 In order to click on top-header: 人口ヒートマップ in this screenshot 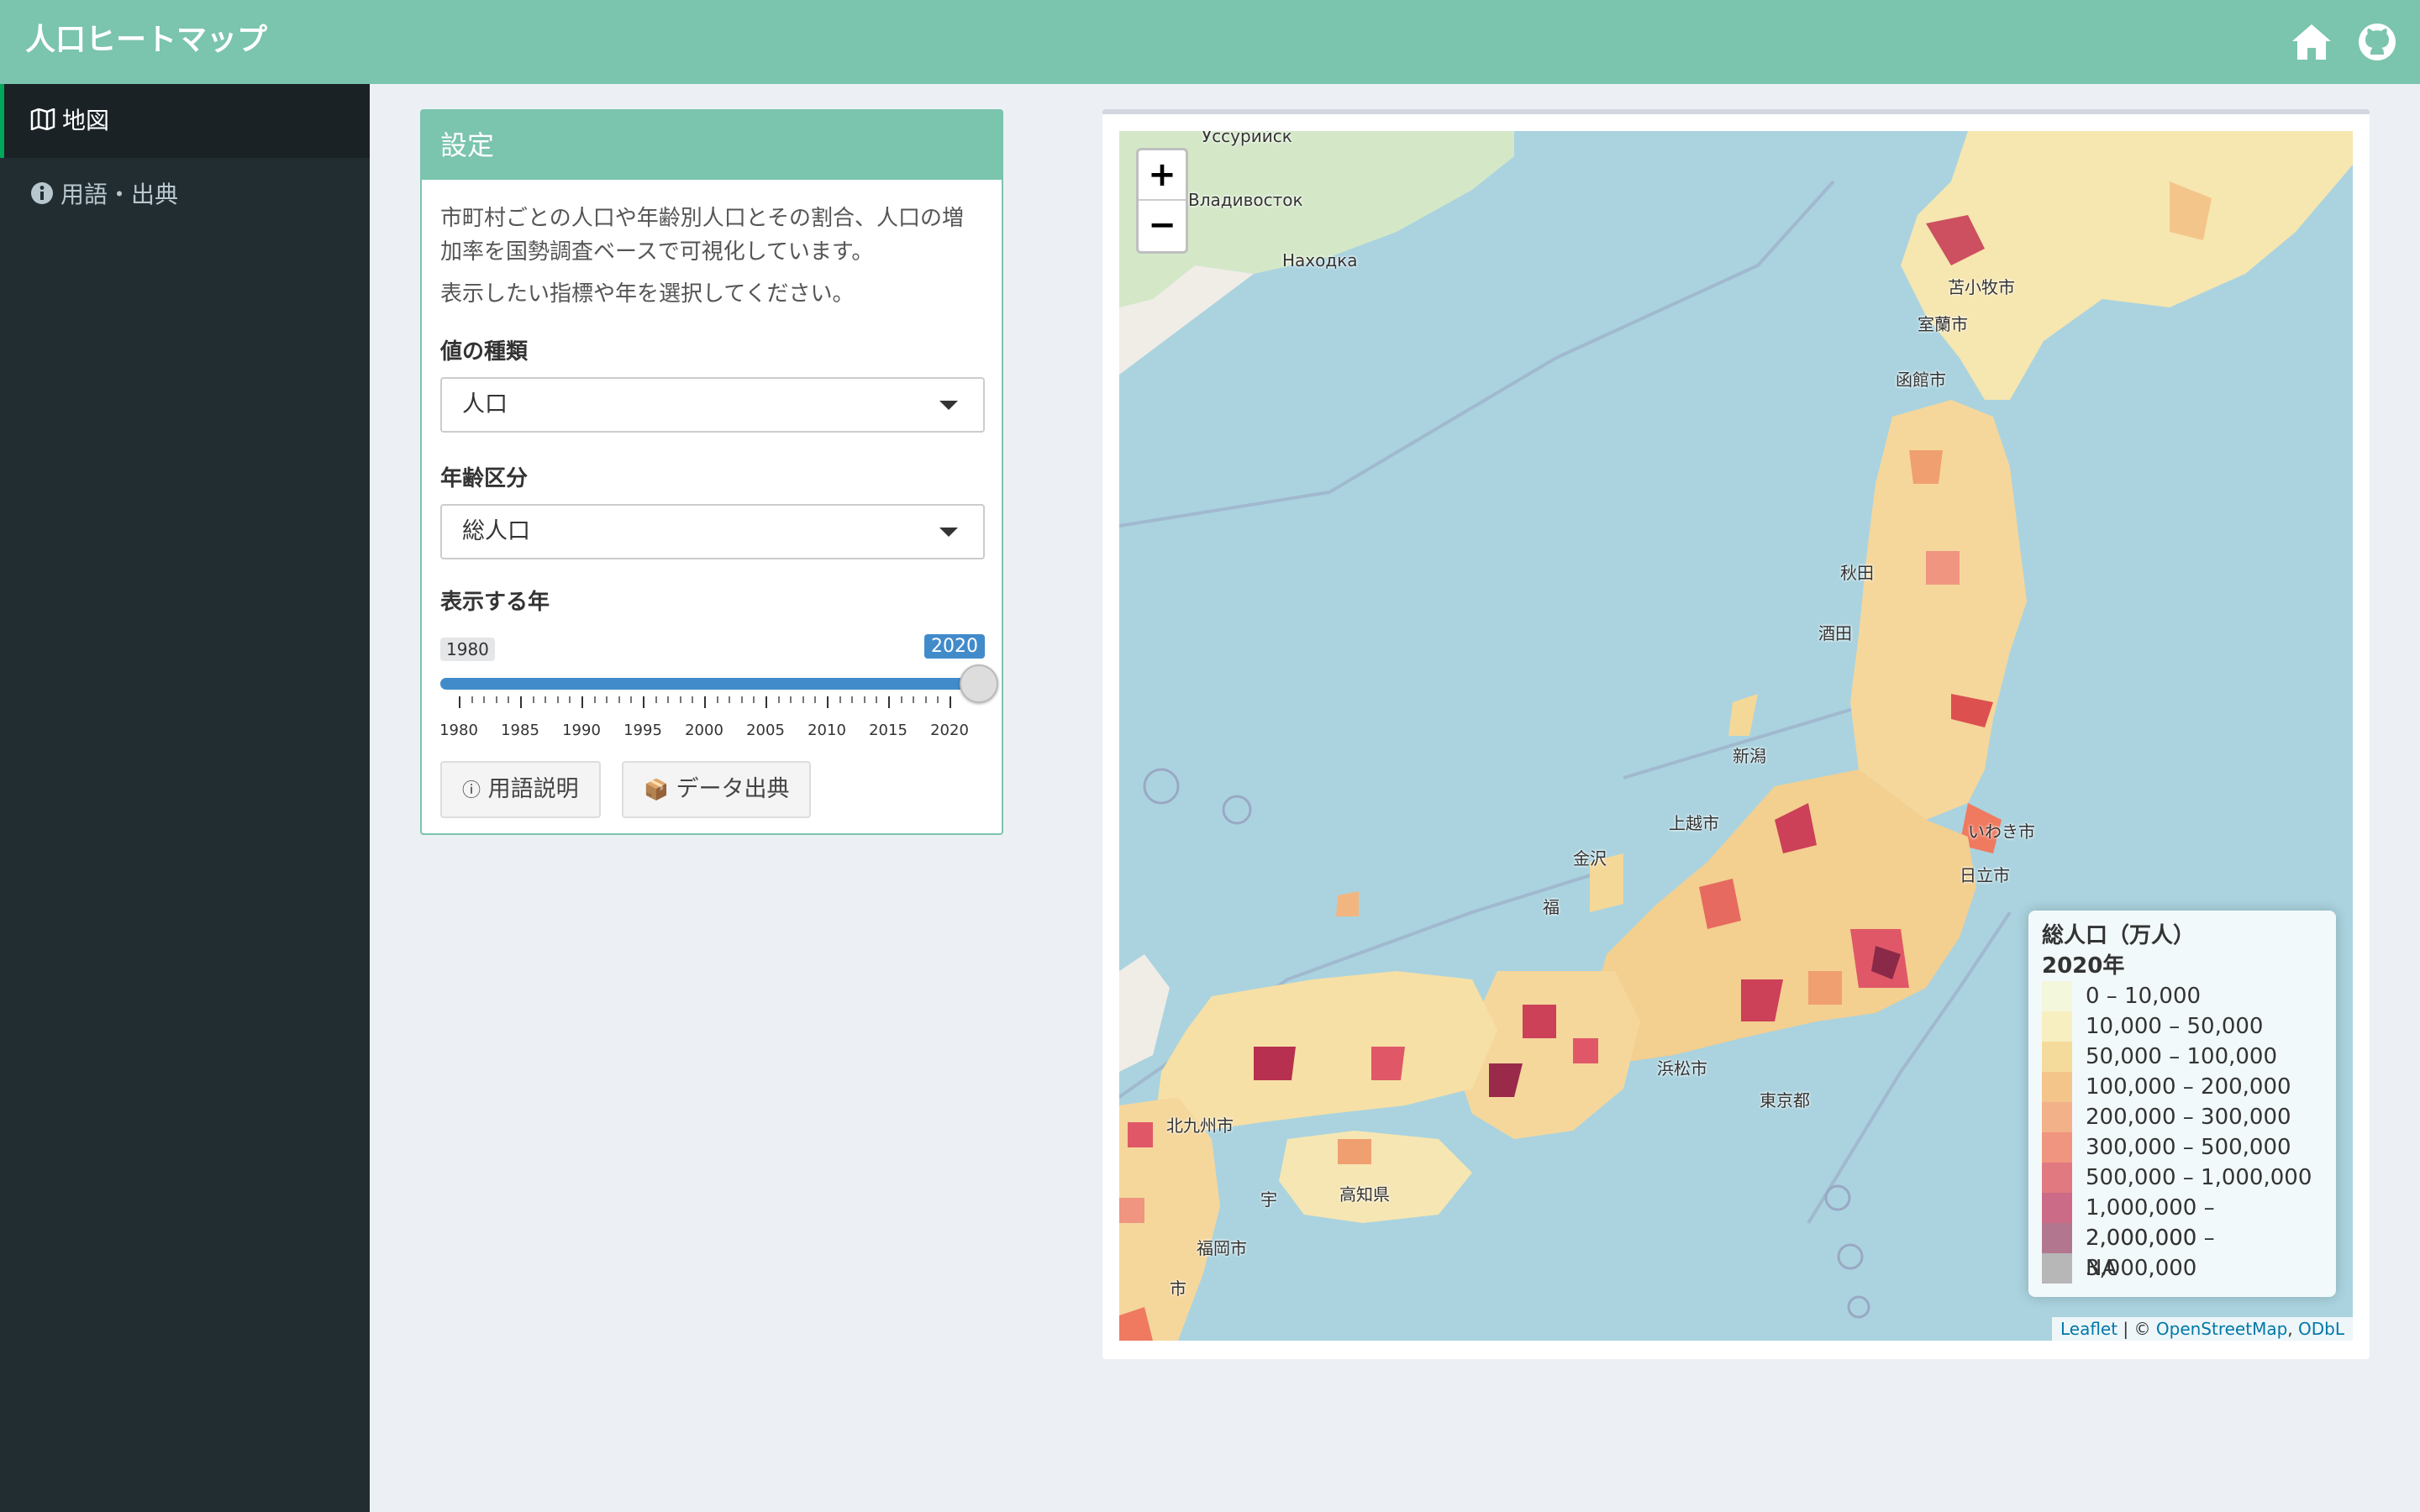, I will do `click(1210, 42)`.